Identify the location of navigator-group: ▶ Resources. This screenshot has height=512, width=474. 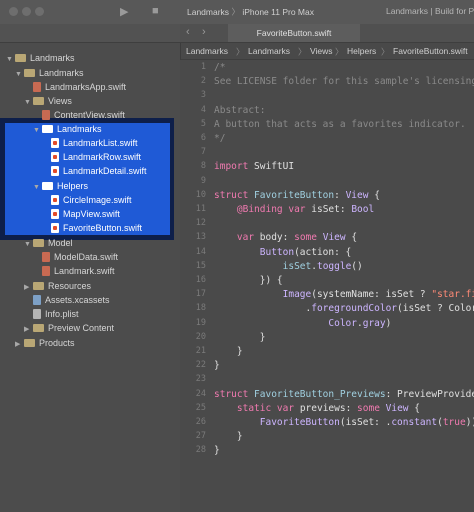
(57, 286).